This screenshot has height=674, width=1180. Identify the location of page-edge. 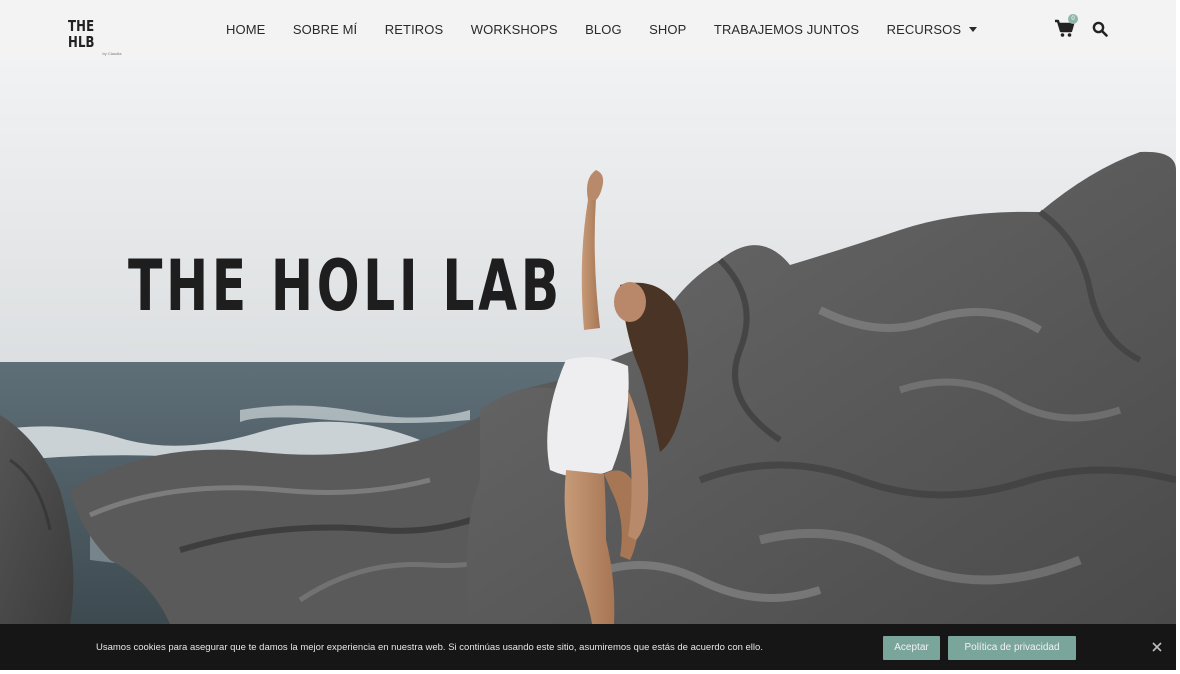
(1178, 337).